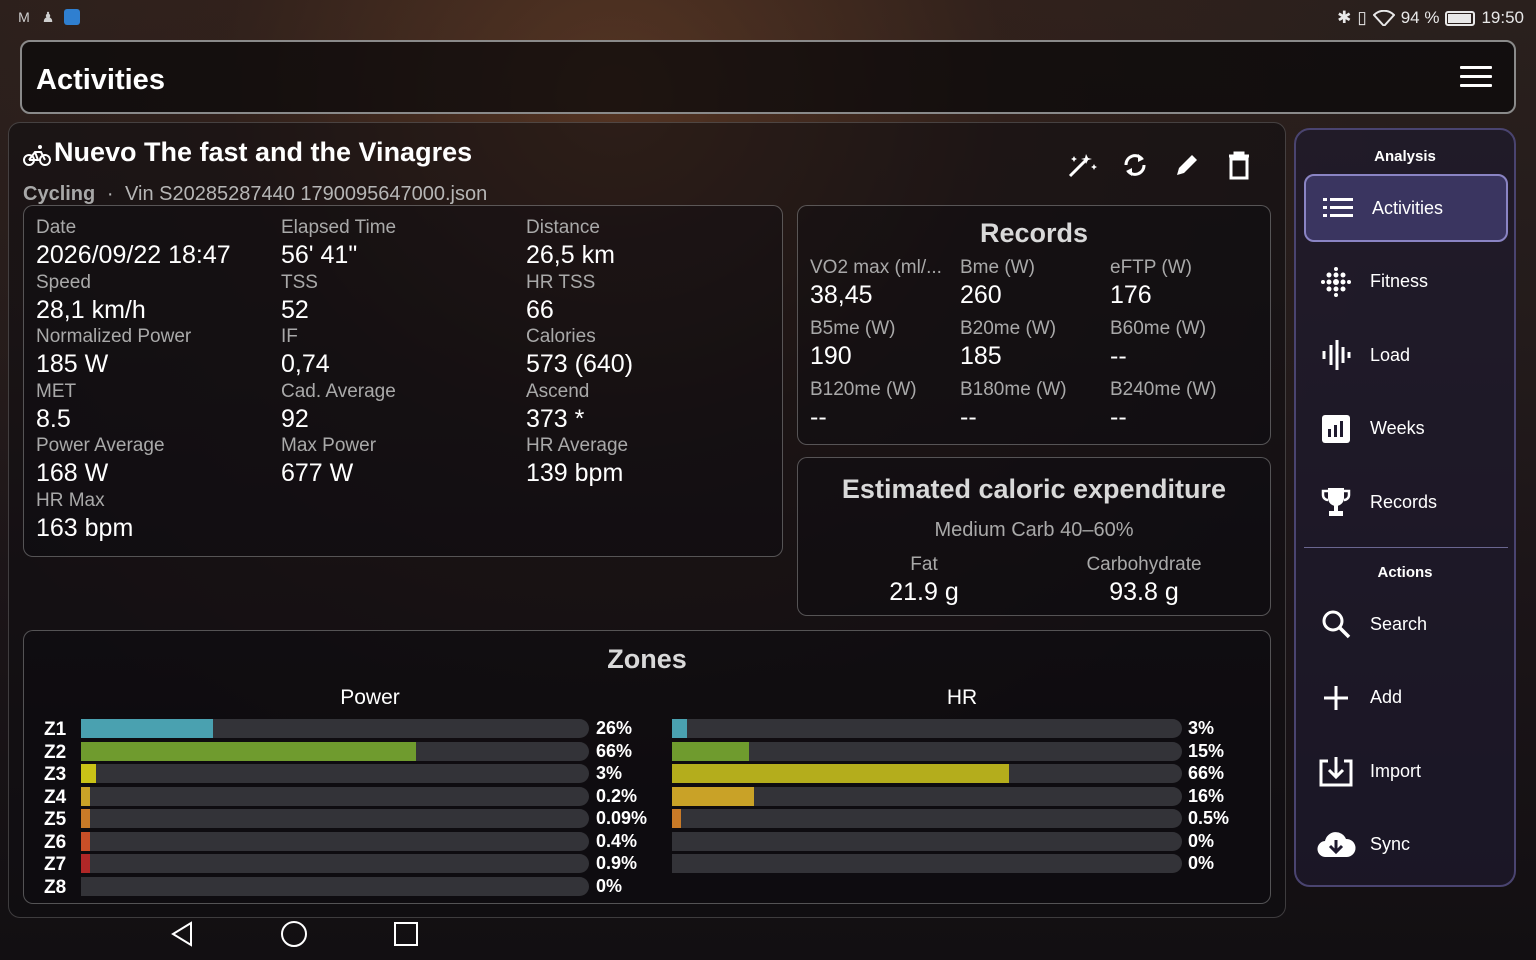 The image size is (1536, 960). Describe the element at coordinates (580, 364) in the screenshot. I see `stat-value: 573 (640)` at that location.